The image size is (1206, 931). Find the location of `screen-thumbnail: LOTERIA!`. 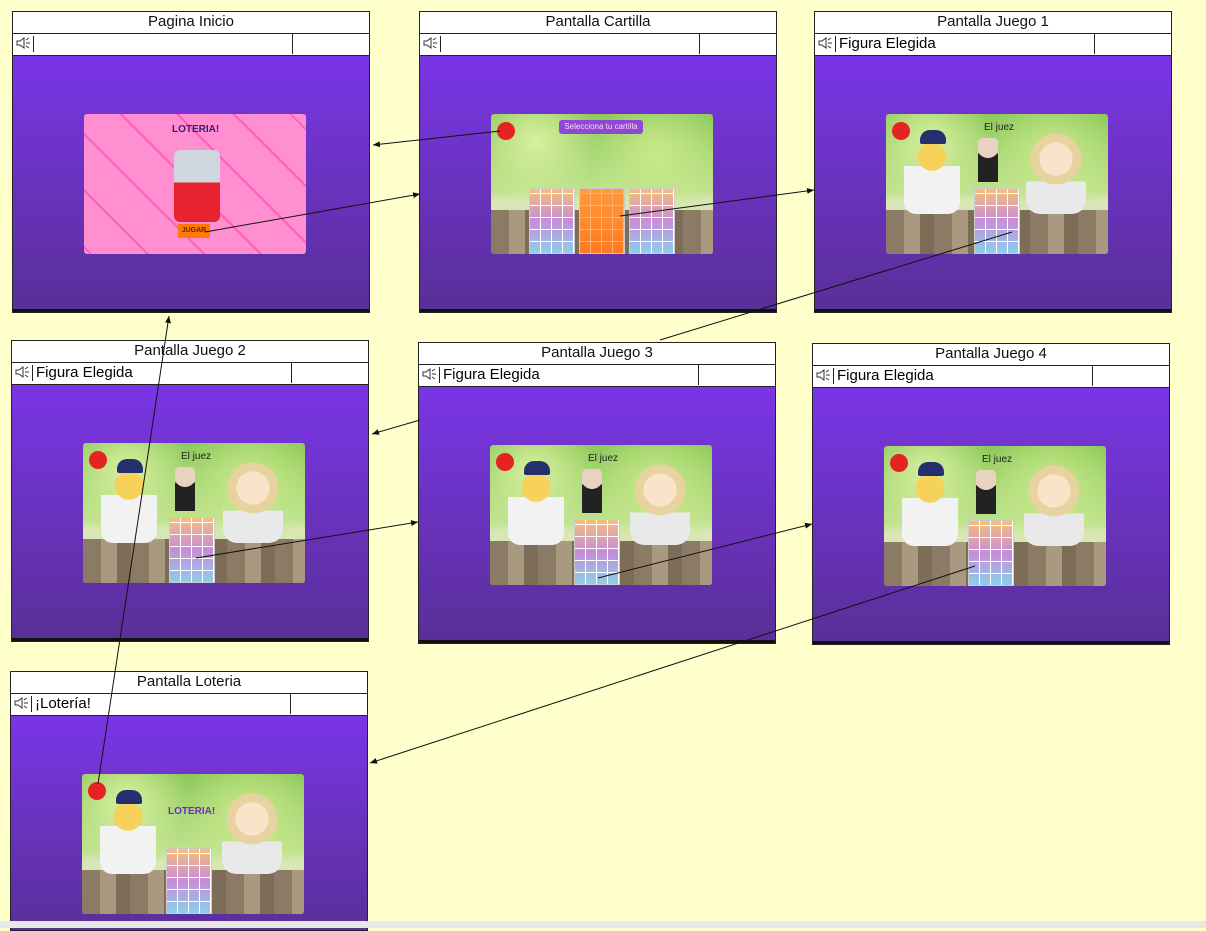

screen-thumbnail: LOTERIA! is located at coordinates (193, 844).